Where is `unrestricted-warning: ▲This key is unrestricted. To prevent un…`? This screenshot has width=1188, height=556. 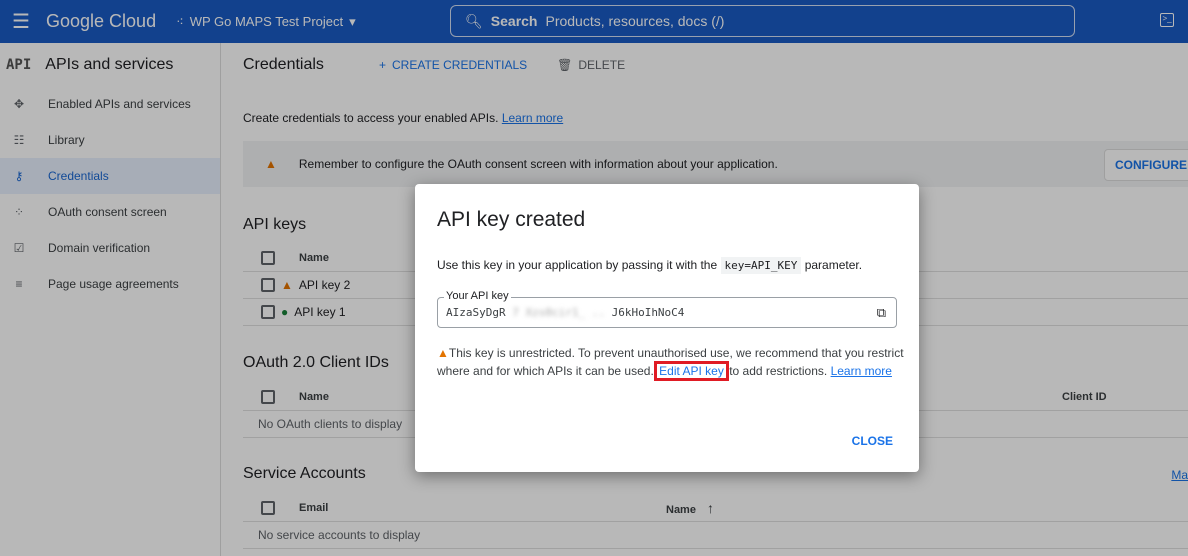 unrestricted-warning: ▲This key is unrestricted. To prevent un… is located at coordinates (670, 363).